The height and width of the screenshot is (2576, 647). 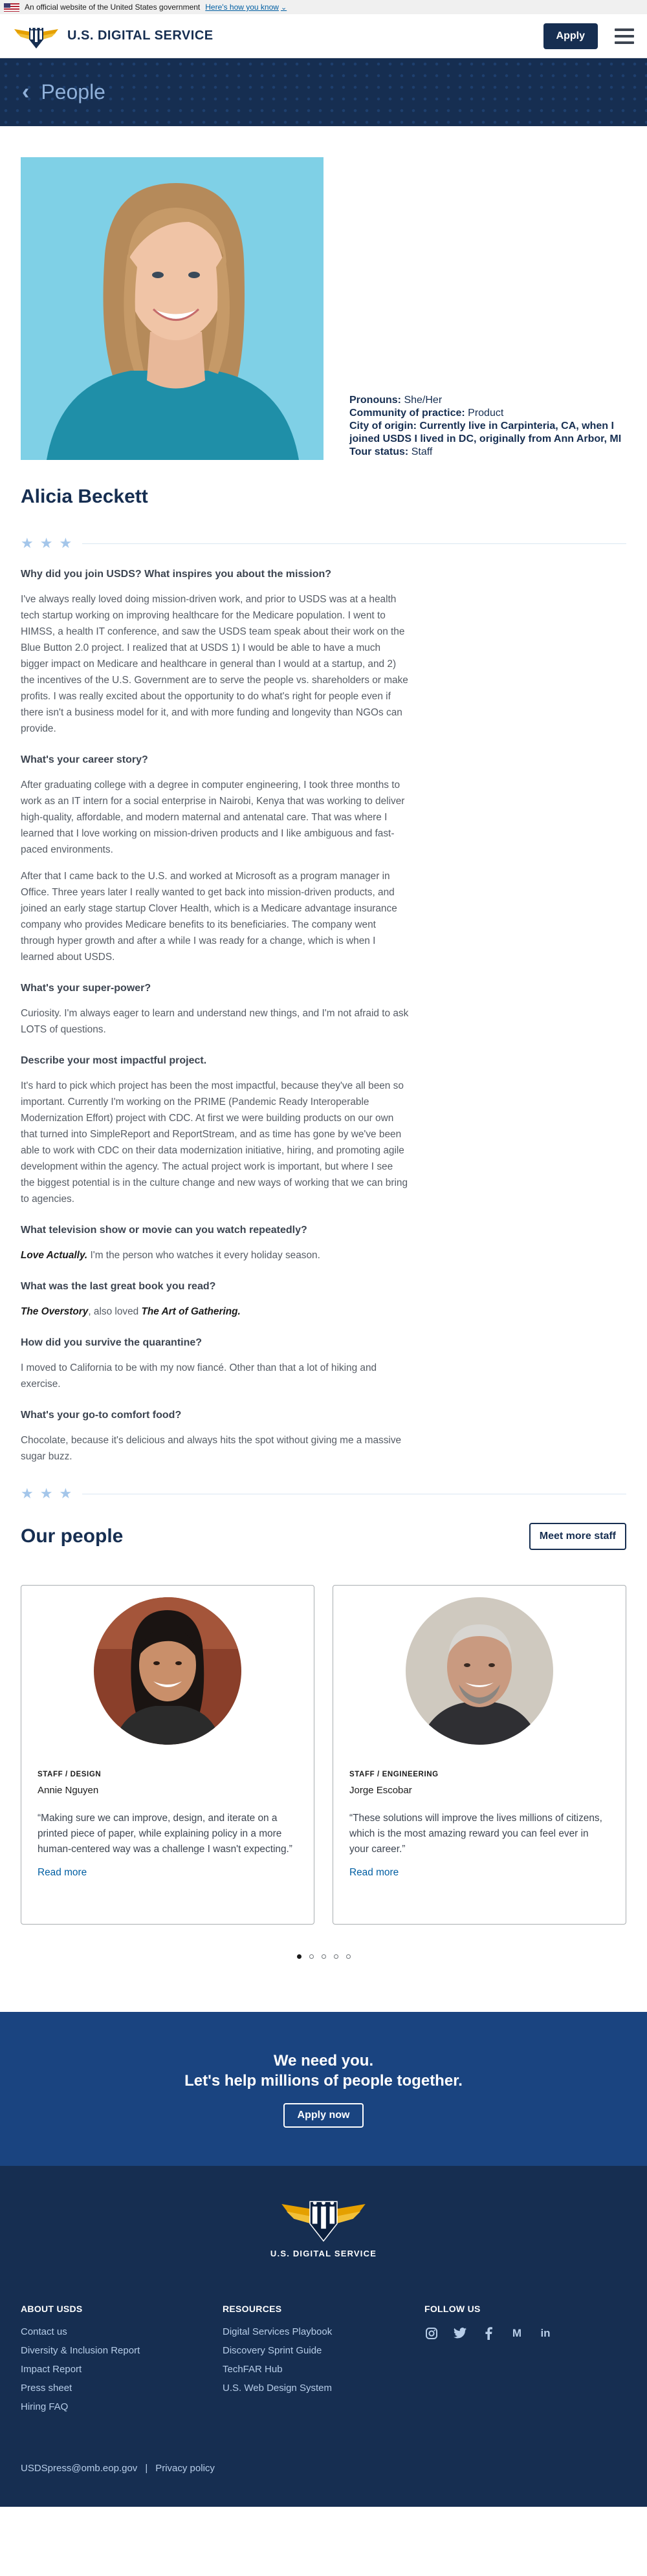 What do you see at coordinates (625, 36) in the screenshot?
I see `hamburger-menu-icon` at bounding box center [625, 36].